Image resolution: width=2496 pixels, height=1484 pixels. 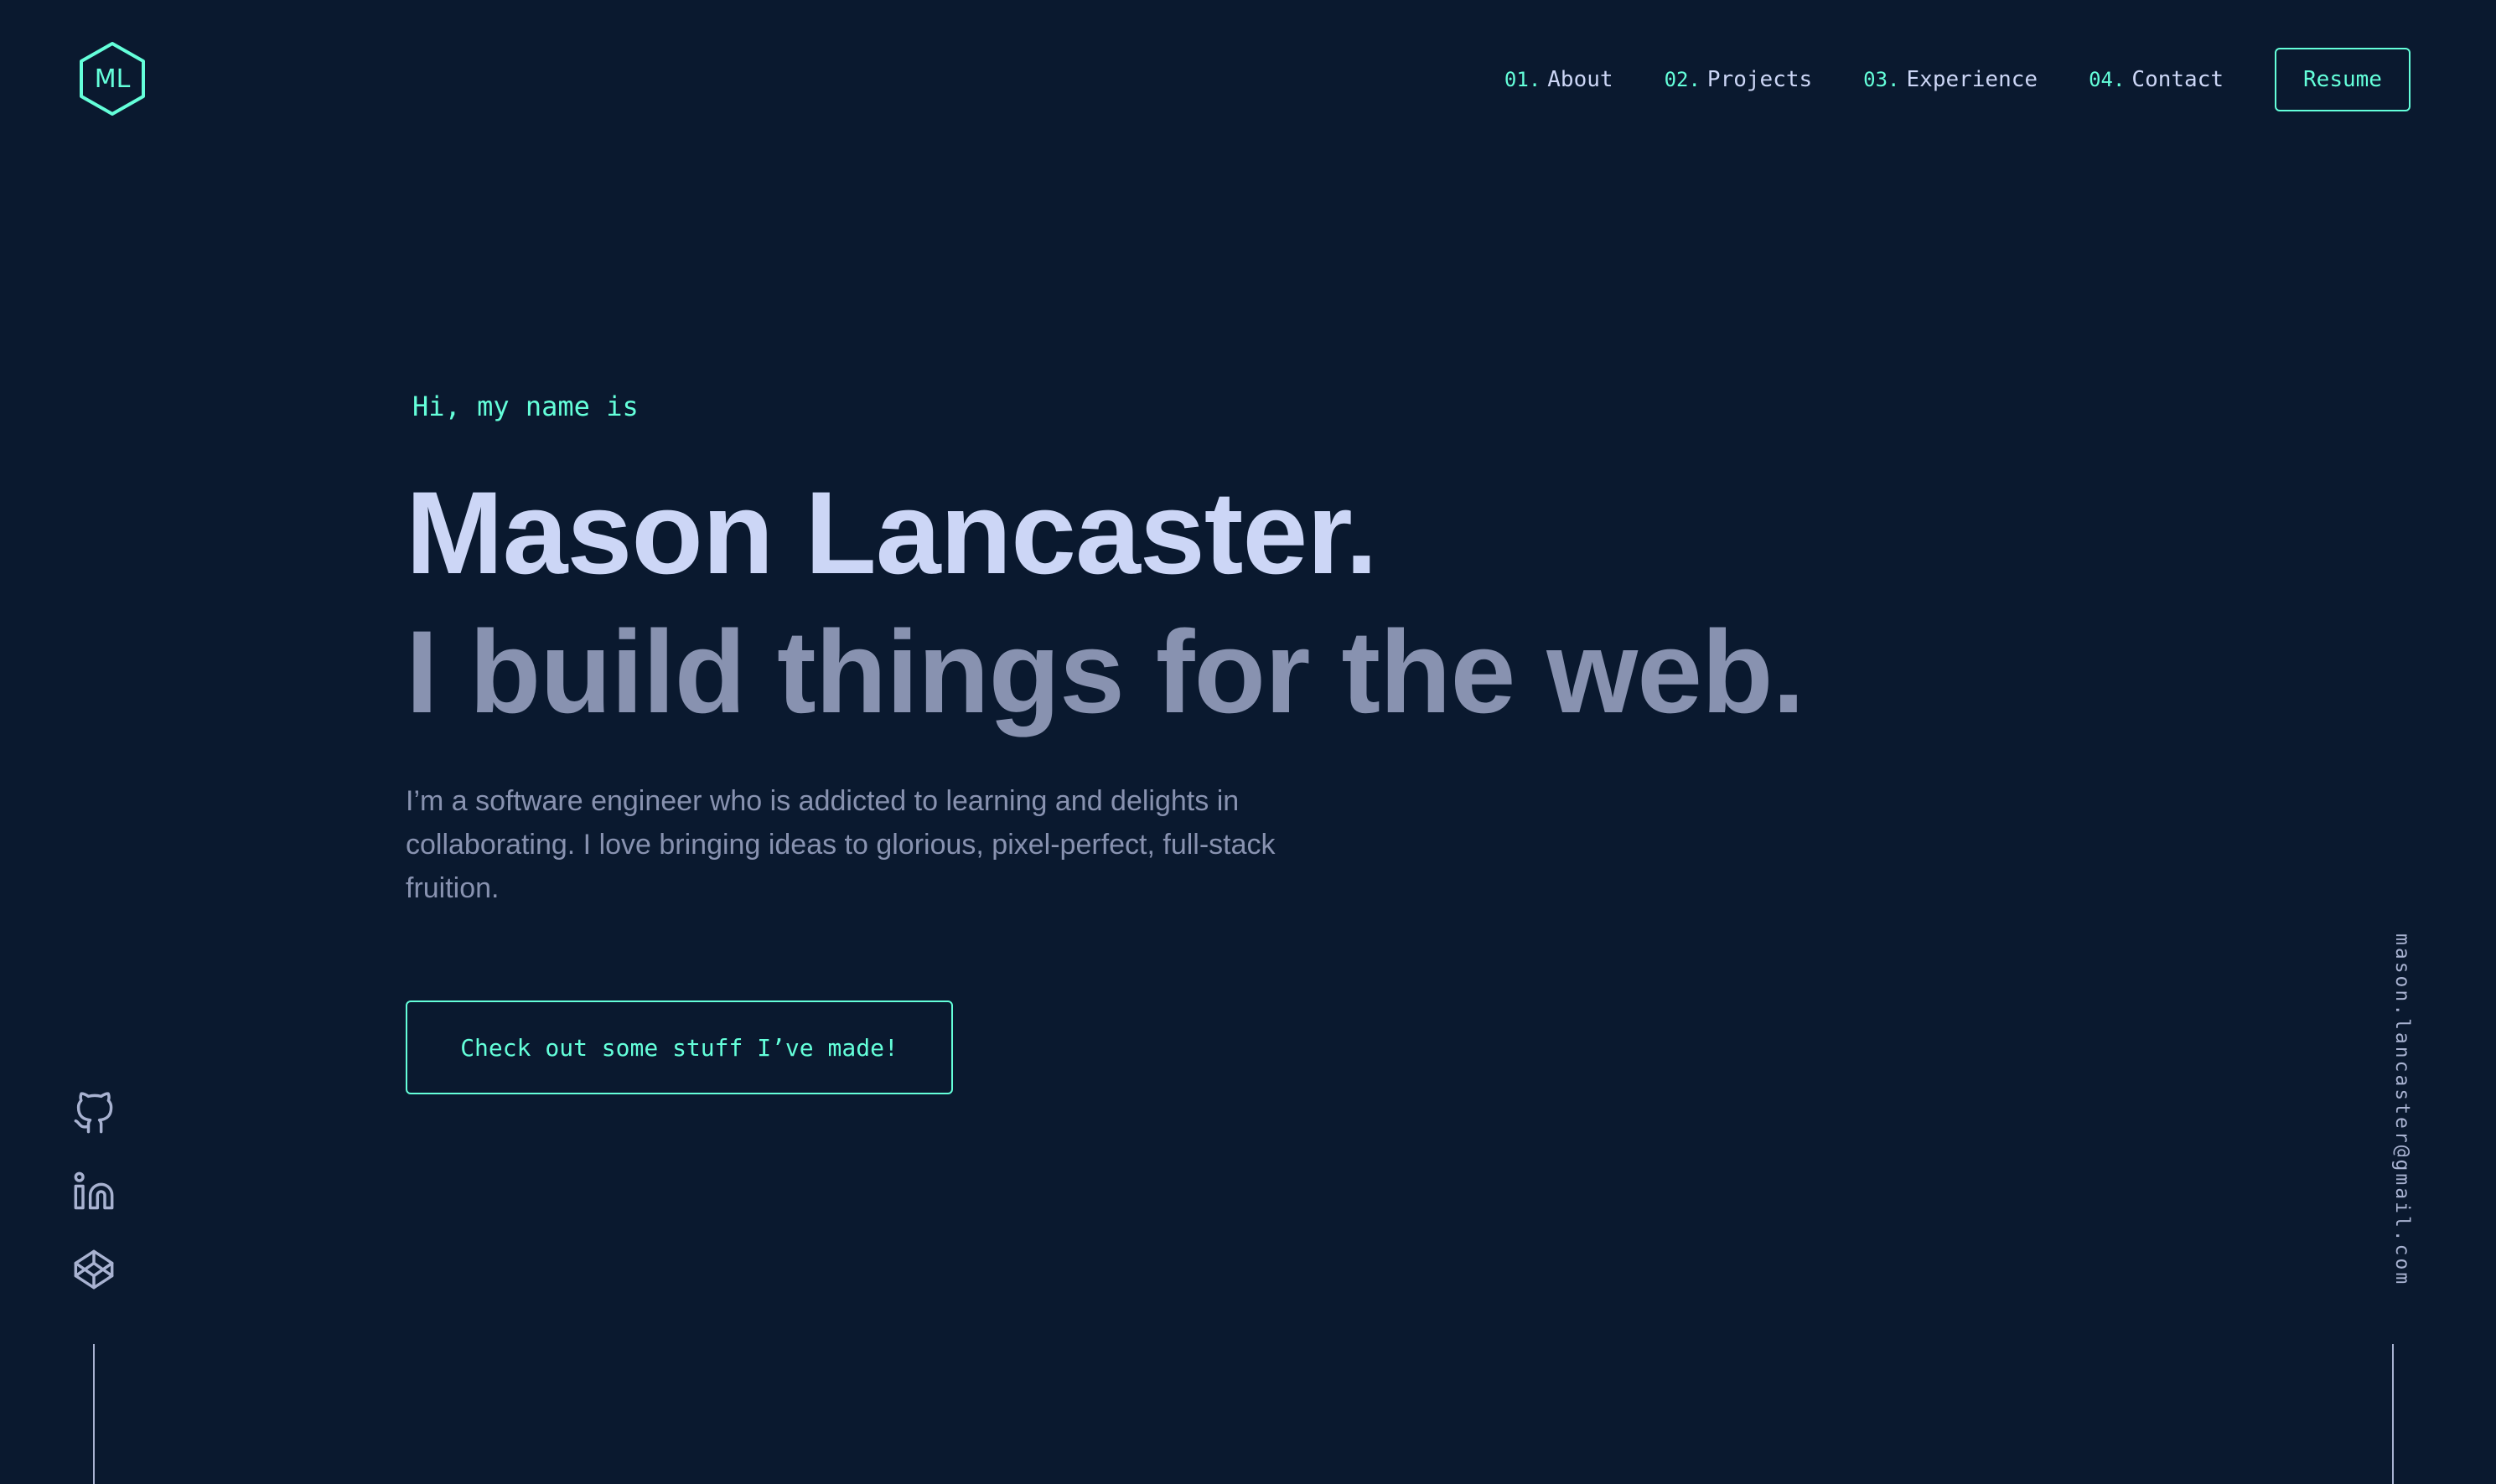 I want to click on nav-item-contact: 04. Contact, so click(x=2156, y=79).